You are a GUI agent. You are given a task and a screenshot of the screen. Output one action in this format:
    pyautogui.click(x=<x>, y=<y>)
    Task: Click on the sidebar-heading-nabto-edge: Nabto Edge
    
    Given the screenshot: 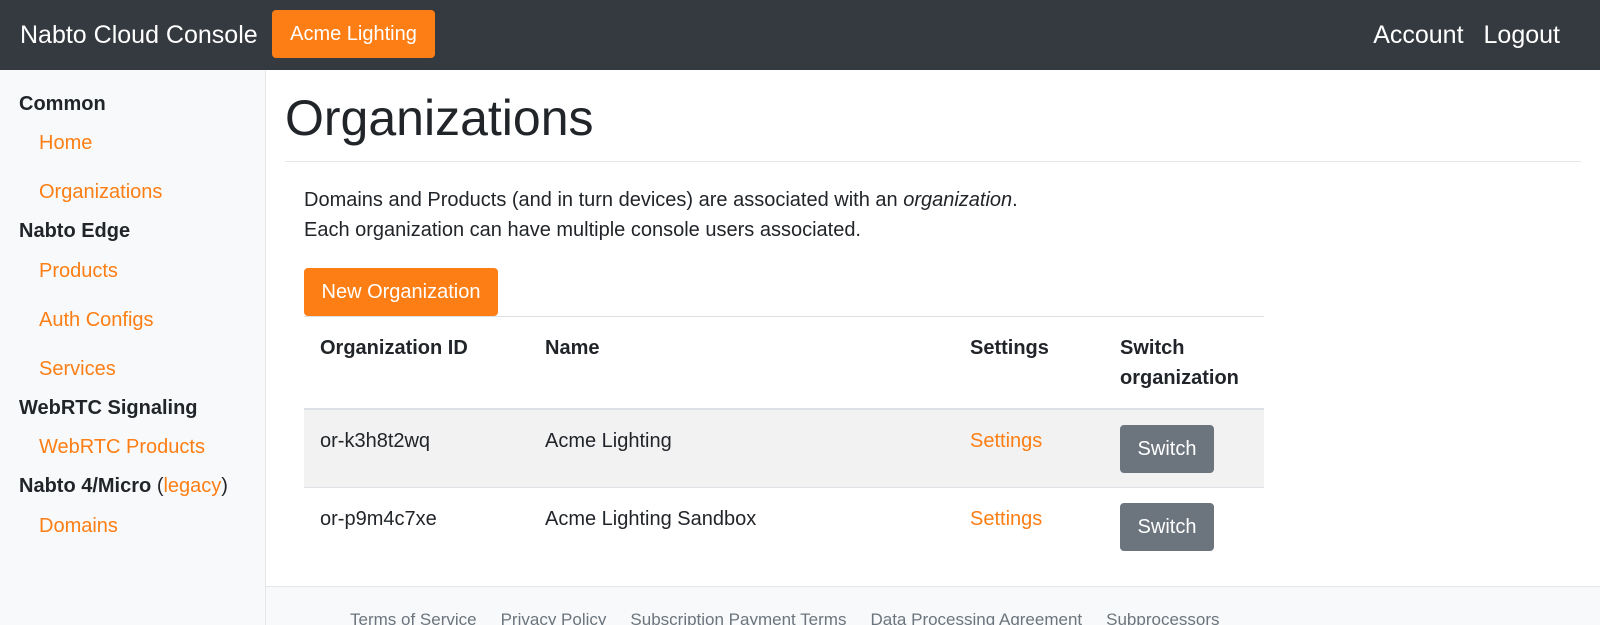 What is the action you would take?
    pyautogui.click(x=75, y=231)
    